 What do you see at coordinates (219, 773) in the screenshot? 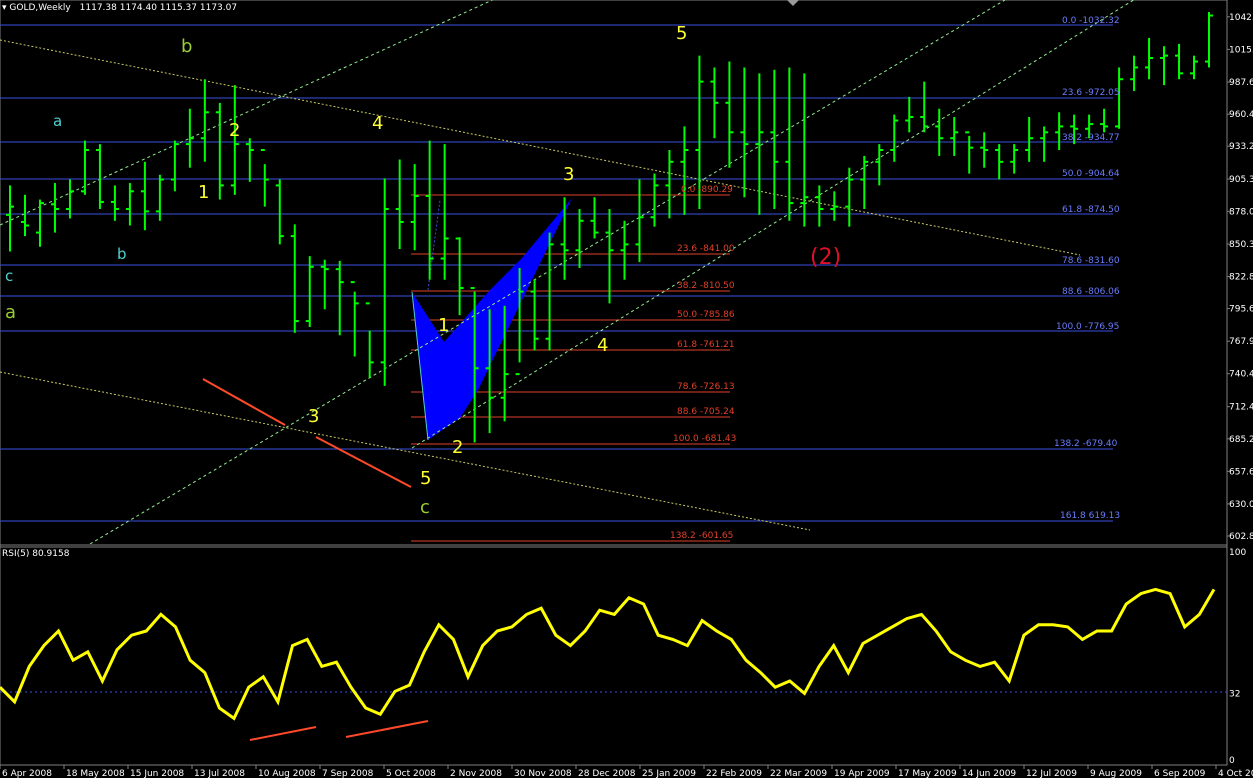
I see `x-tick-label: 13 Jul 2008` at bounding box center [219, 773].